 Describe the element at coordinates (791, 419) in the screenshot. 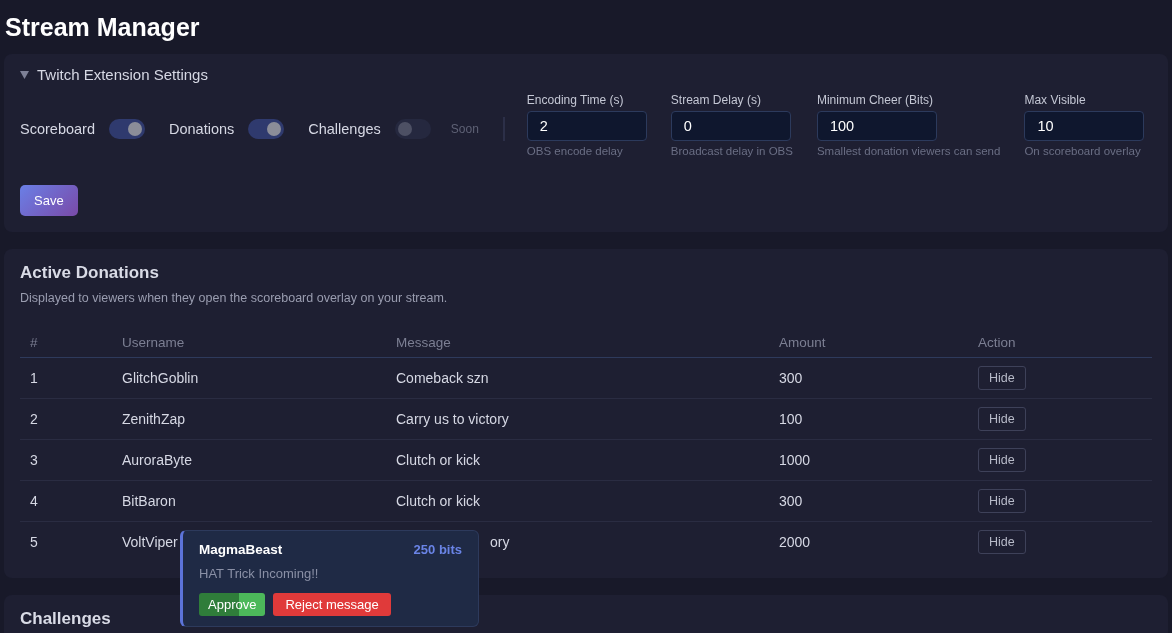

I see `table-cell-text: 100` at that location.